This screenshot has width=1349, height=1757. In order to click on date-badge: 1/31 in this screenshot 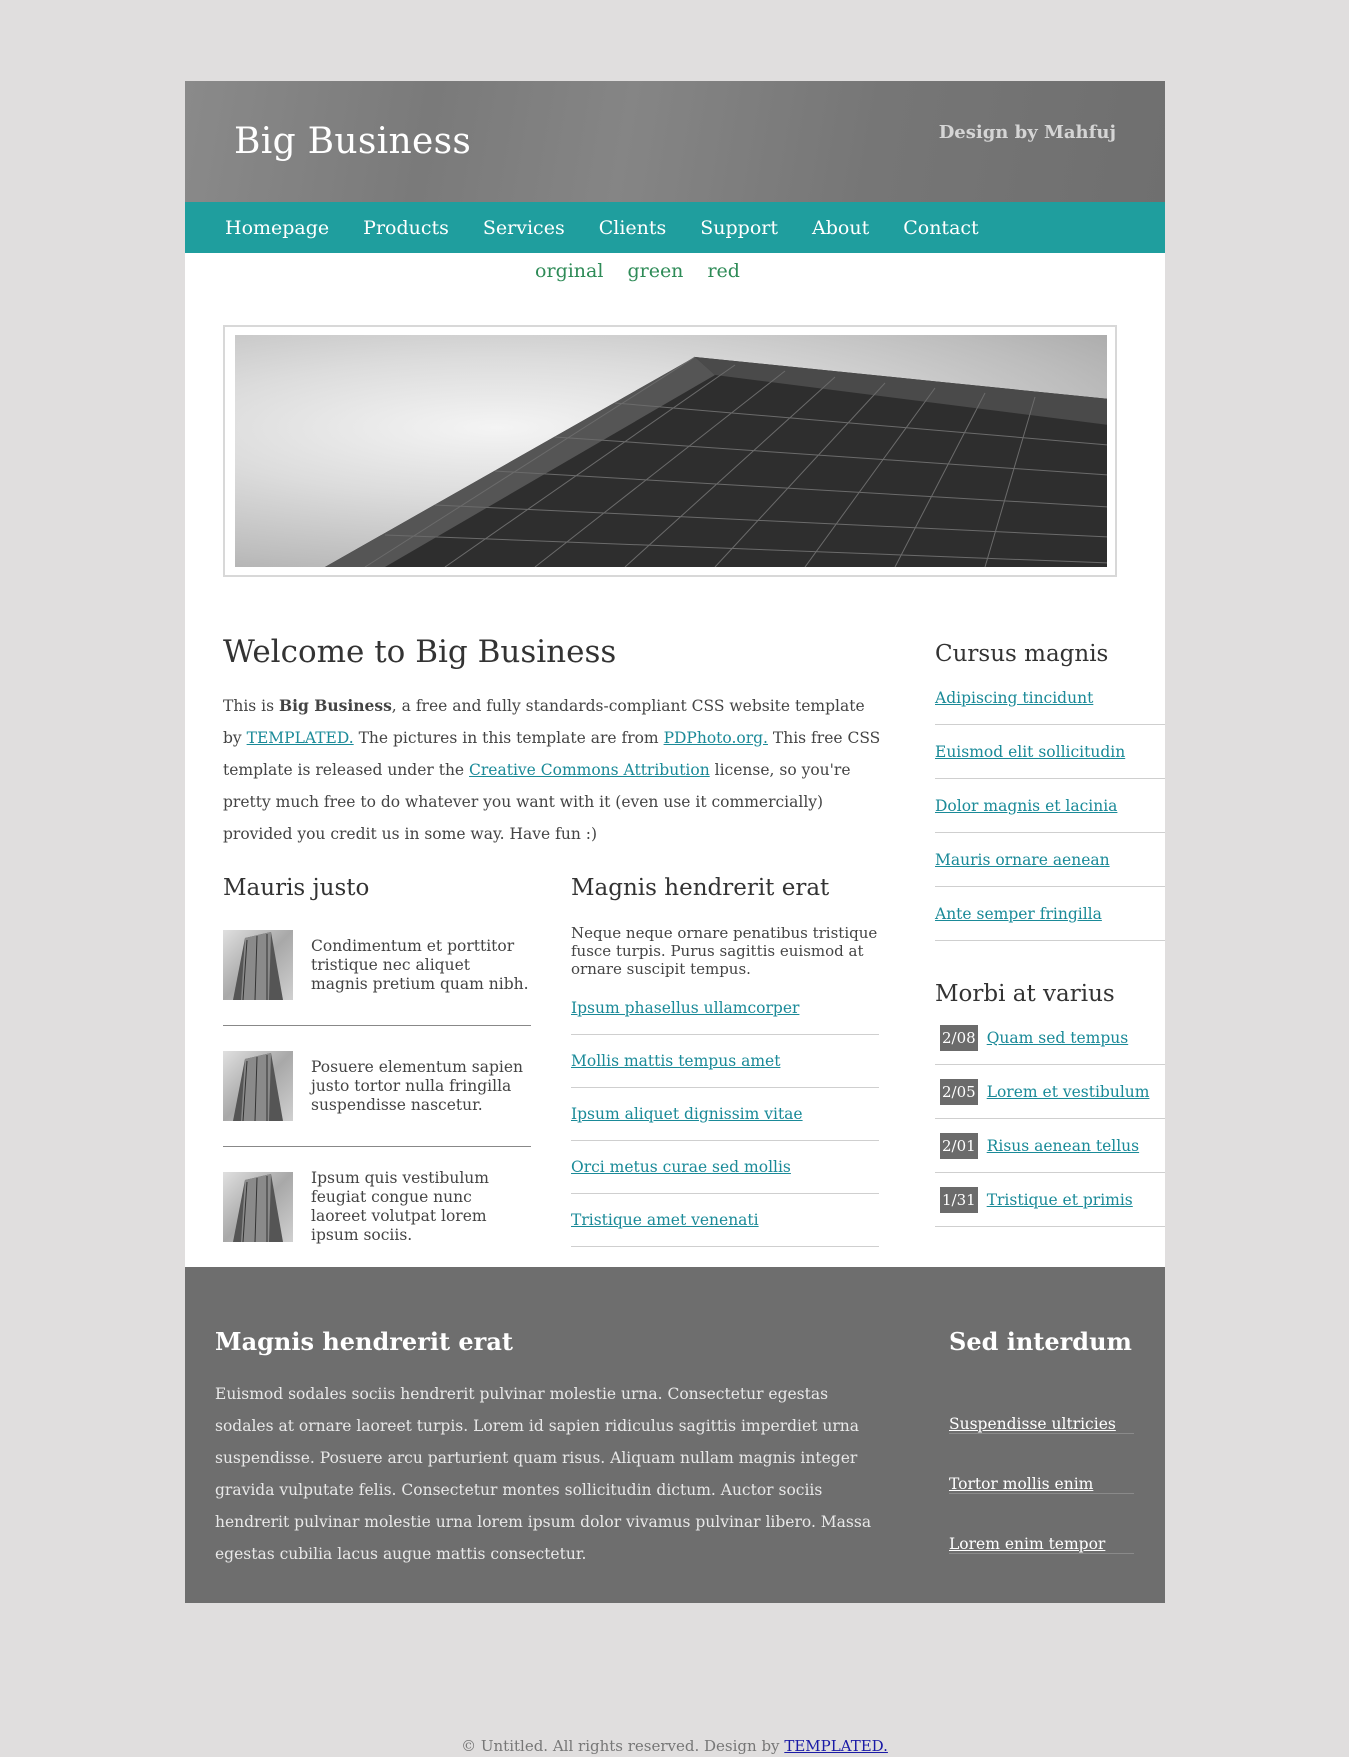, I will do `click(959, 1199)`.